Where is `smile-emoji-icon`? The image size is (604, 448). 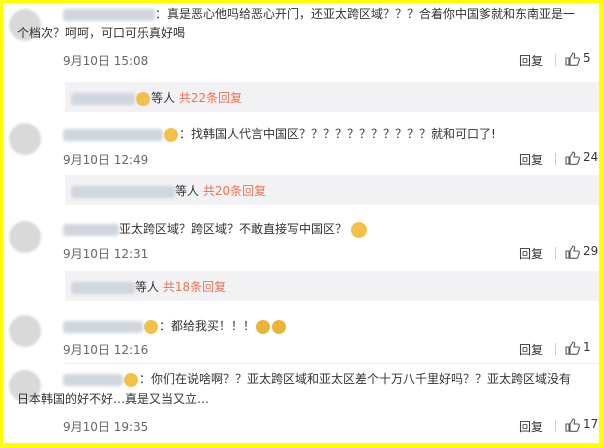 smile-emoji-icon is located at coordinates (359, 229).